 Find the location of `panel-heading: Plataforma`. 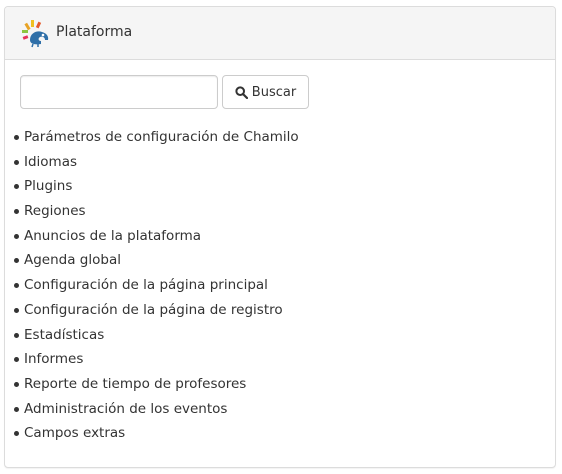

panel-heading: Plataforma is located at coordinates (280, 33).